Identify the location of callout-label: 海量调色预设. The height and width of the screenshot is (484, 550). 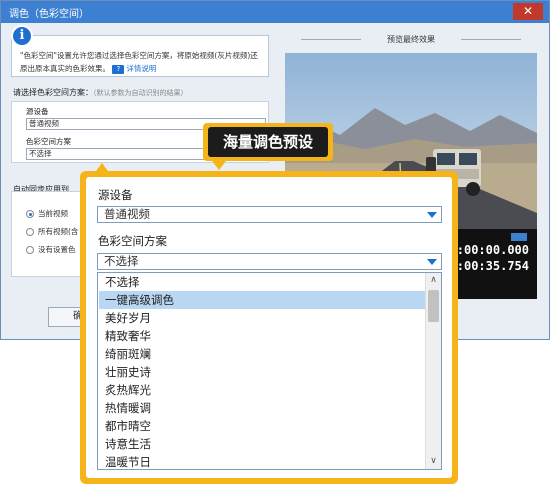
(268, 142).